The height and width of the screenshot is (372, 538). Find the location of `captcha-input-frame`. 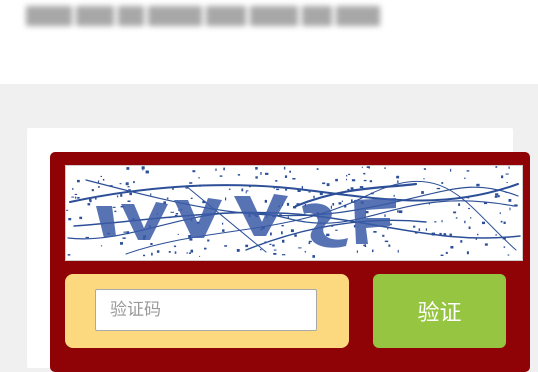

captcha-input-frame is located at coordinates (207, 311).